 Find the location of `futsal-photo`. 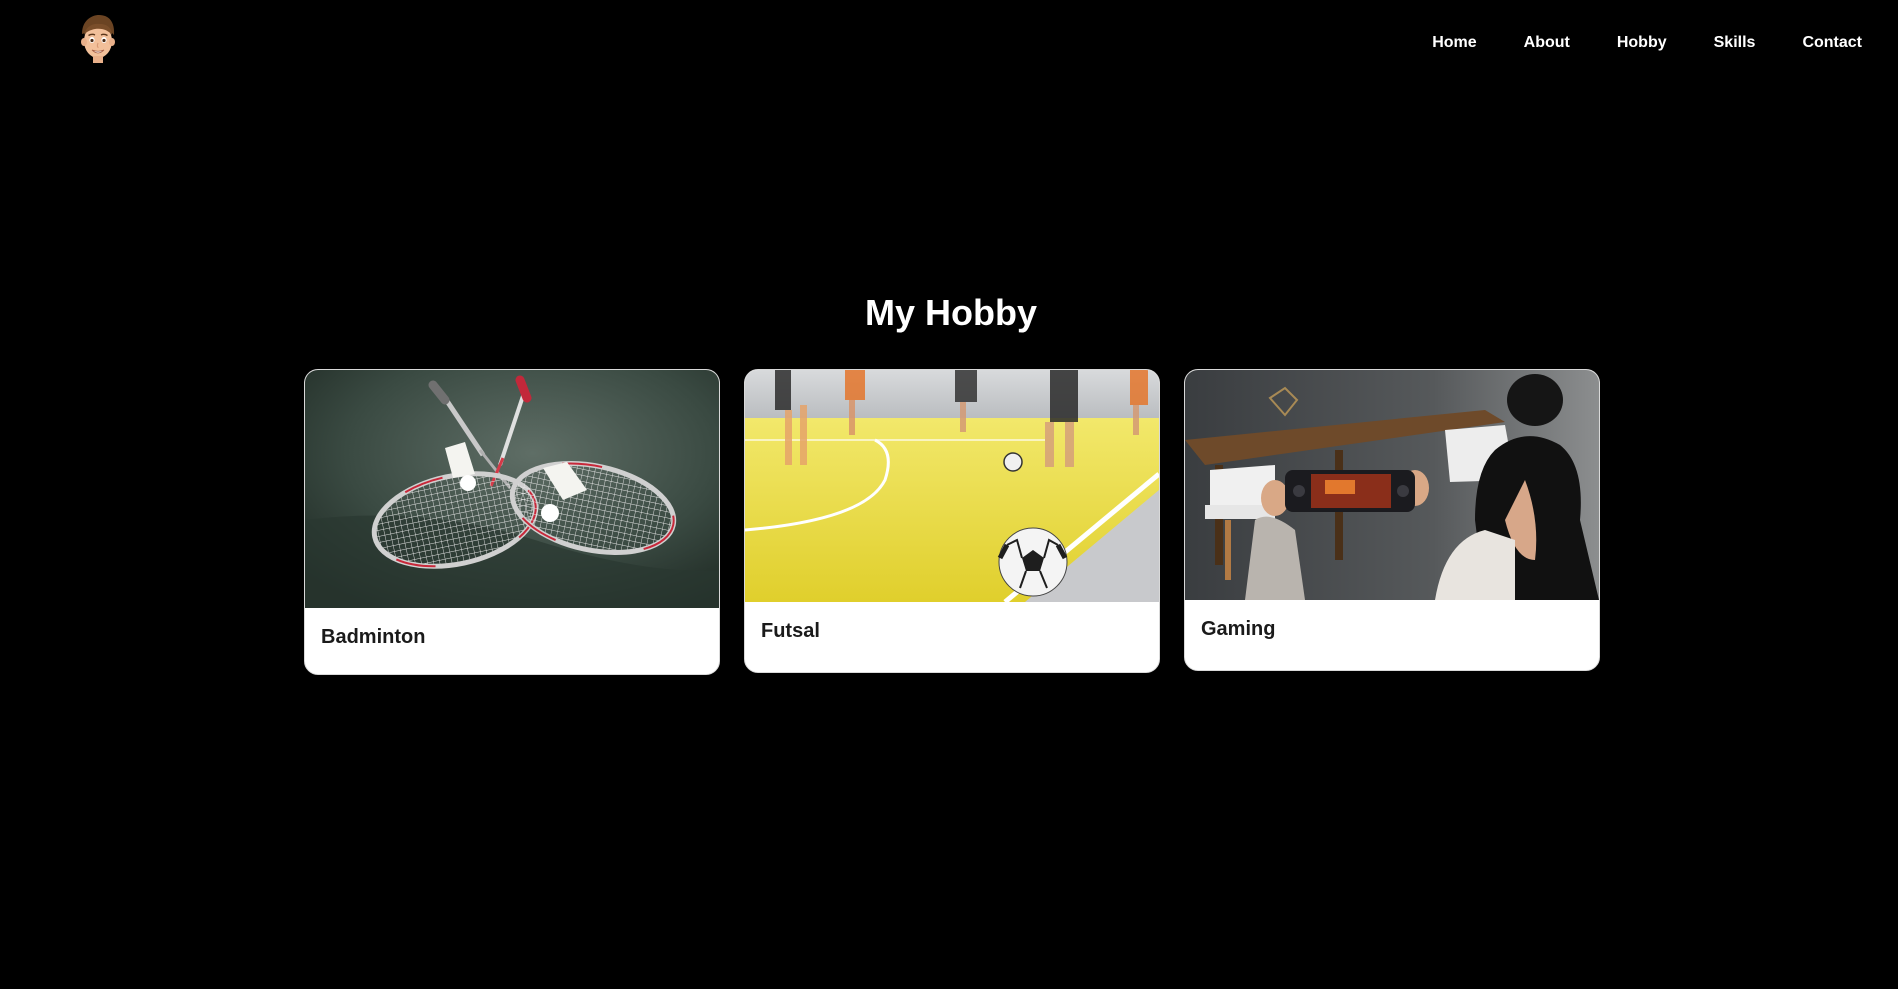

futsal-photo is located at coordinates (952, 486).